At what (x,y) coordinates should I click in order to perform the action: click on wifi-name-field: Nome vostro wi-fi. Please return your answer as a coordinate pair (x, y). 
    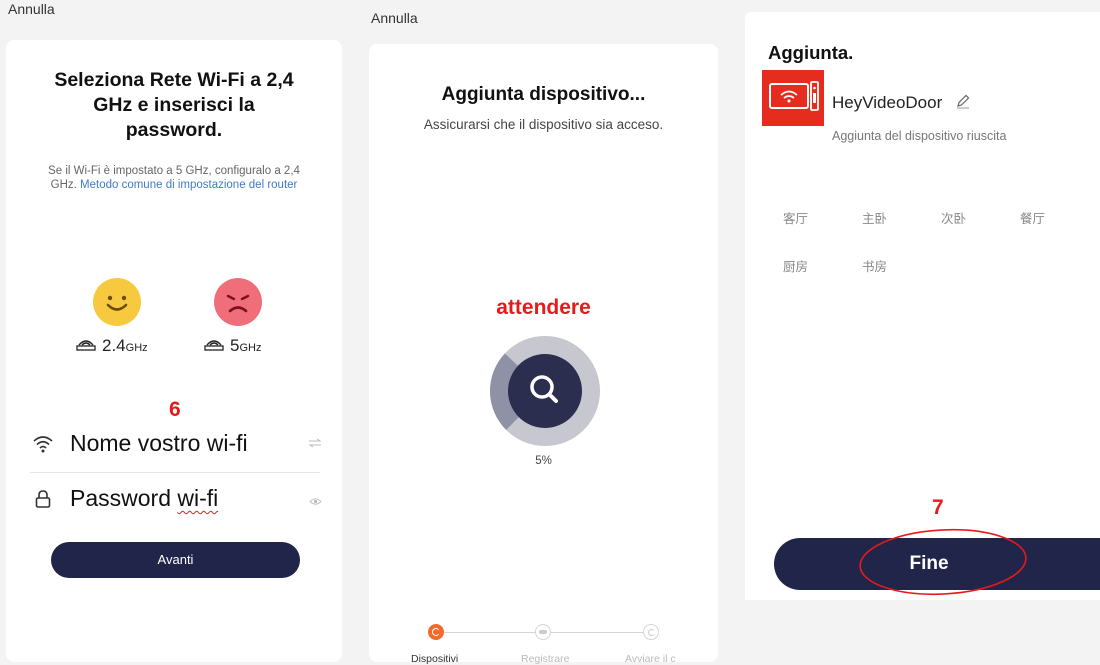
    Looking at the image, I should click on (177, 443).